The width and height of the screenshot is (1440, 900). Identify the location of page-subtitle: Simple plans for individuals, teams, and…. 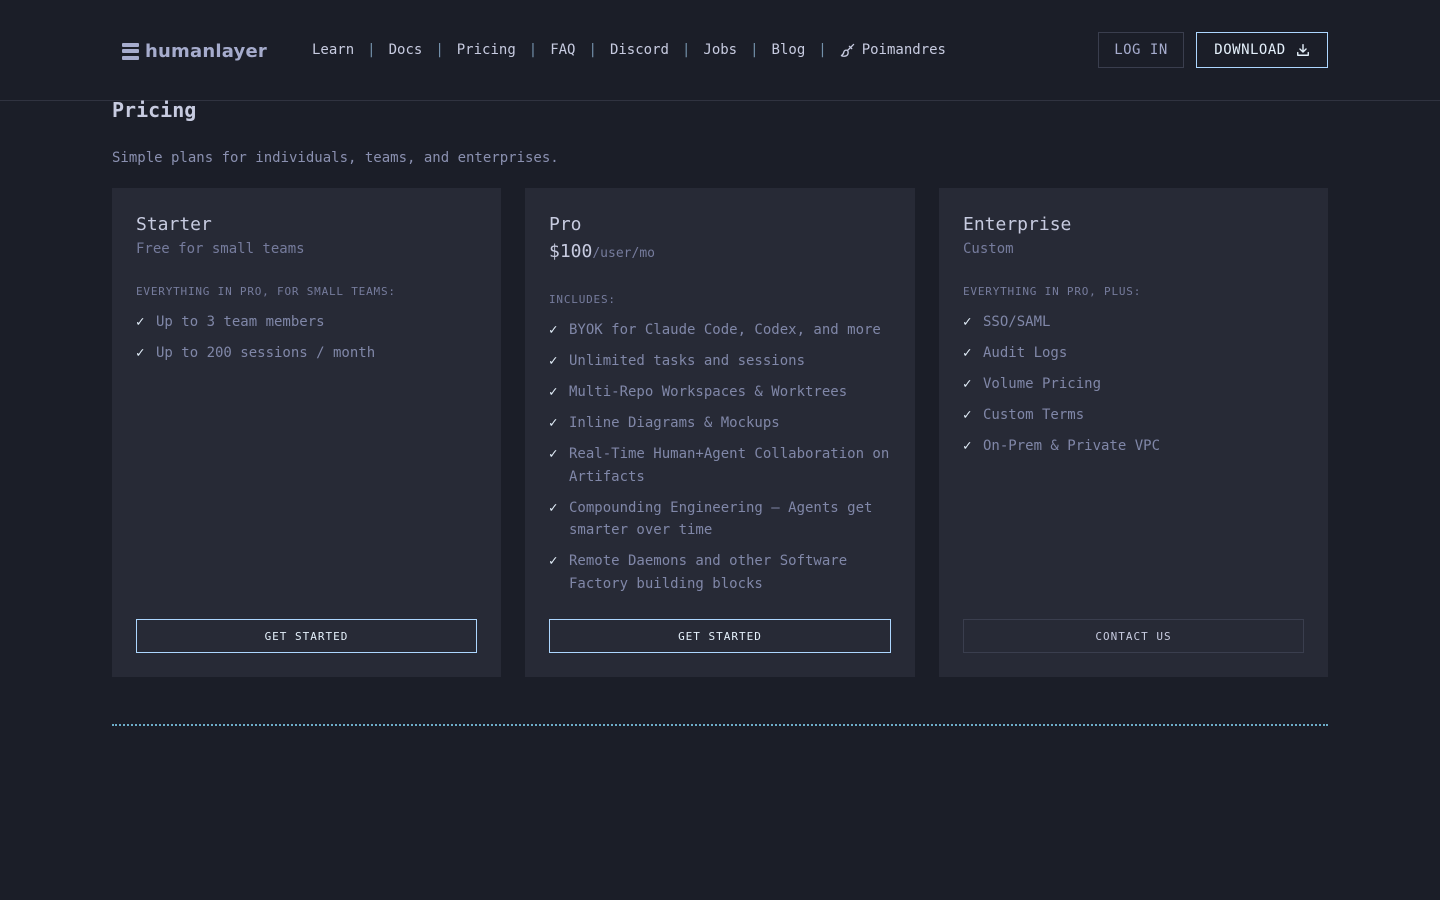
(335, 158).